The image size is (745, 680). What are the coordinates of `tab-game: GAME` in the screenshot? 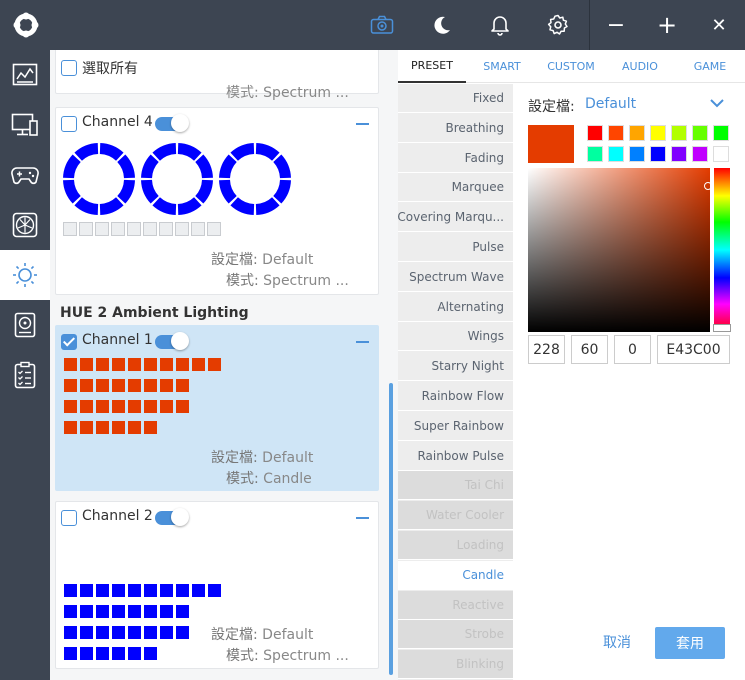 It's located at (710, 66).